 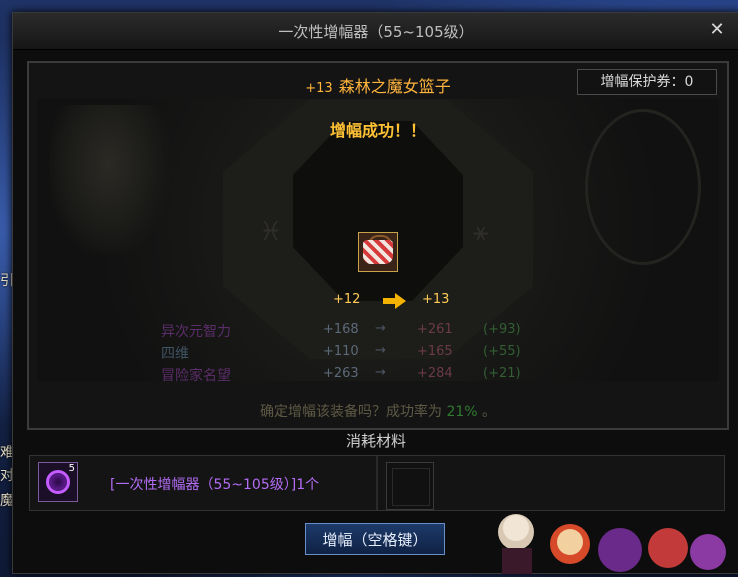 I want to click on item-name: 森林之魔女篮子, so click(x=394, y=86).